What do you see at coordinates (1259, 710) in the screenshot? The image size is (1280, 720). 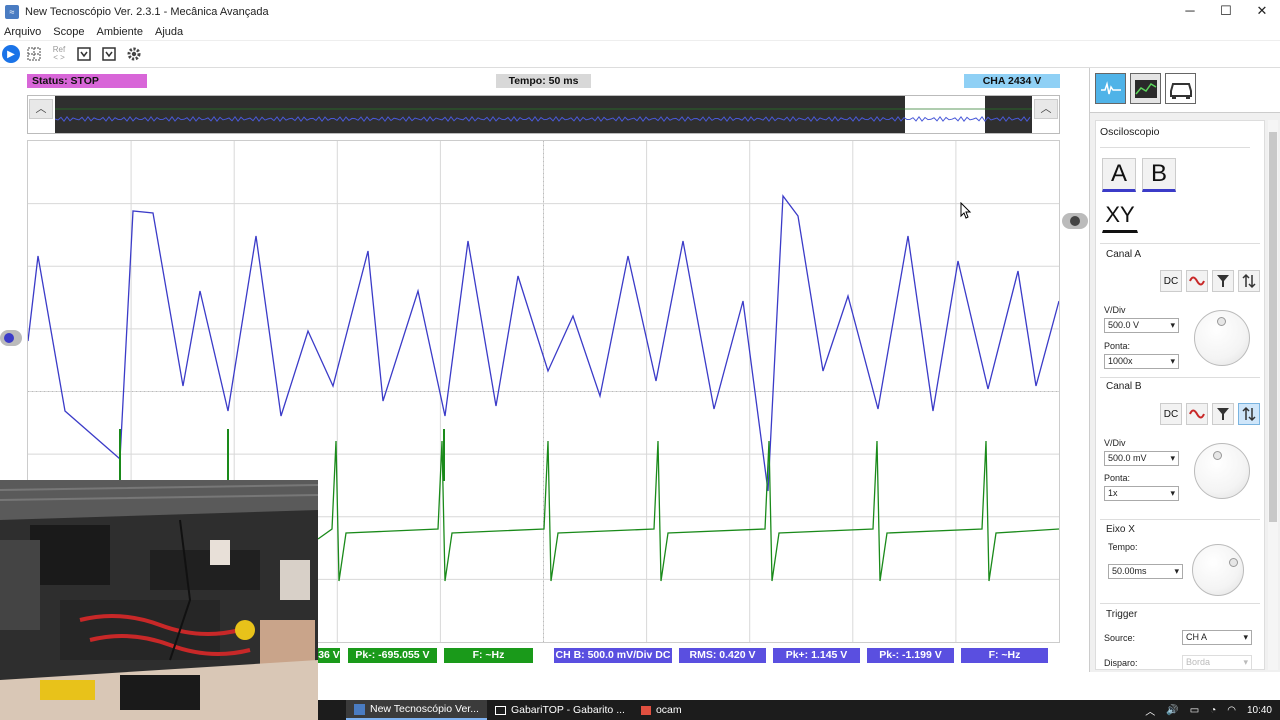 I see `clock: 10:40` at bounding box center [1259, 710].